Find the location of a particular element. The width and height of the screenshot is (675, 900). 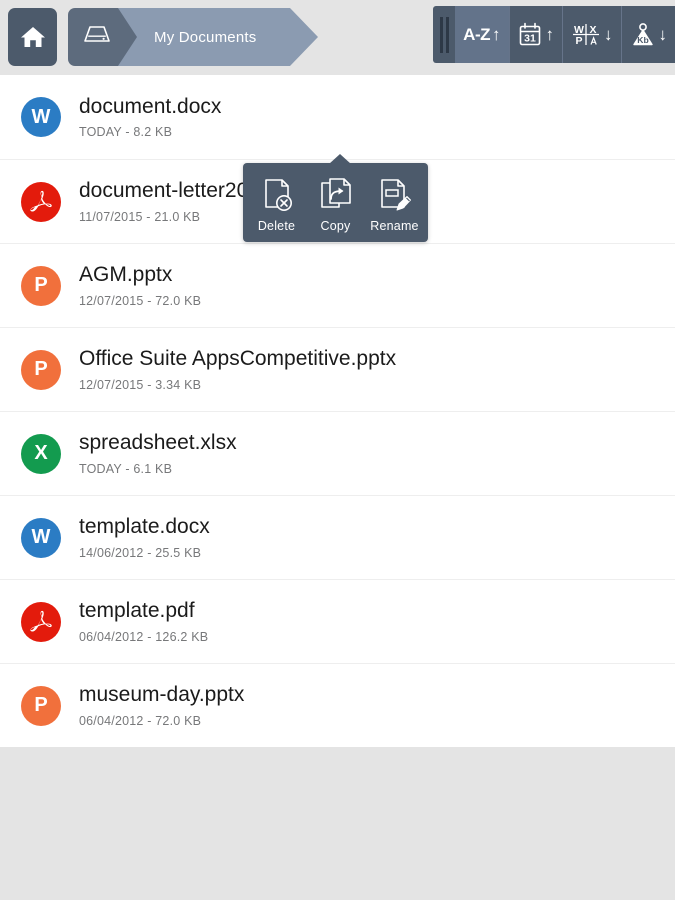

context-menu-item-copy: Copy is located at coordinates (335, 203).